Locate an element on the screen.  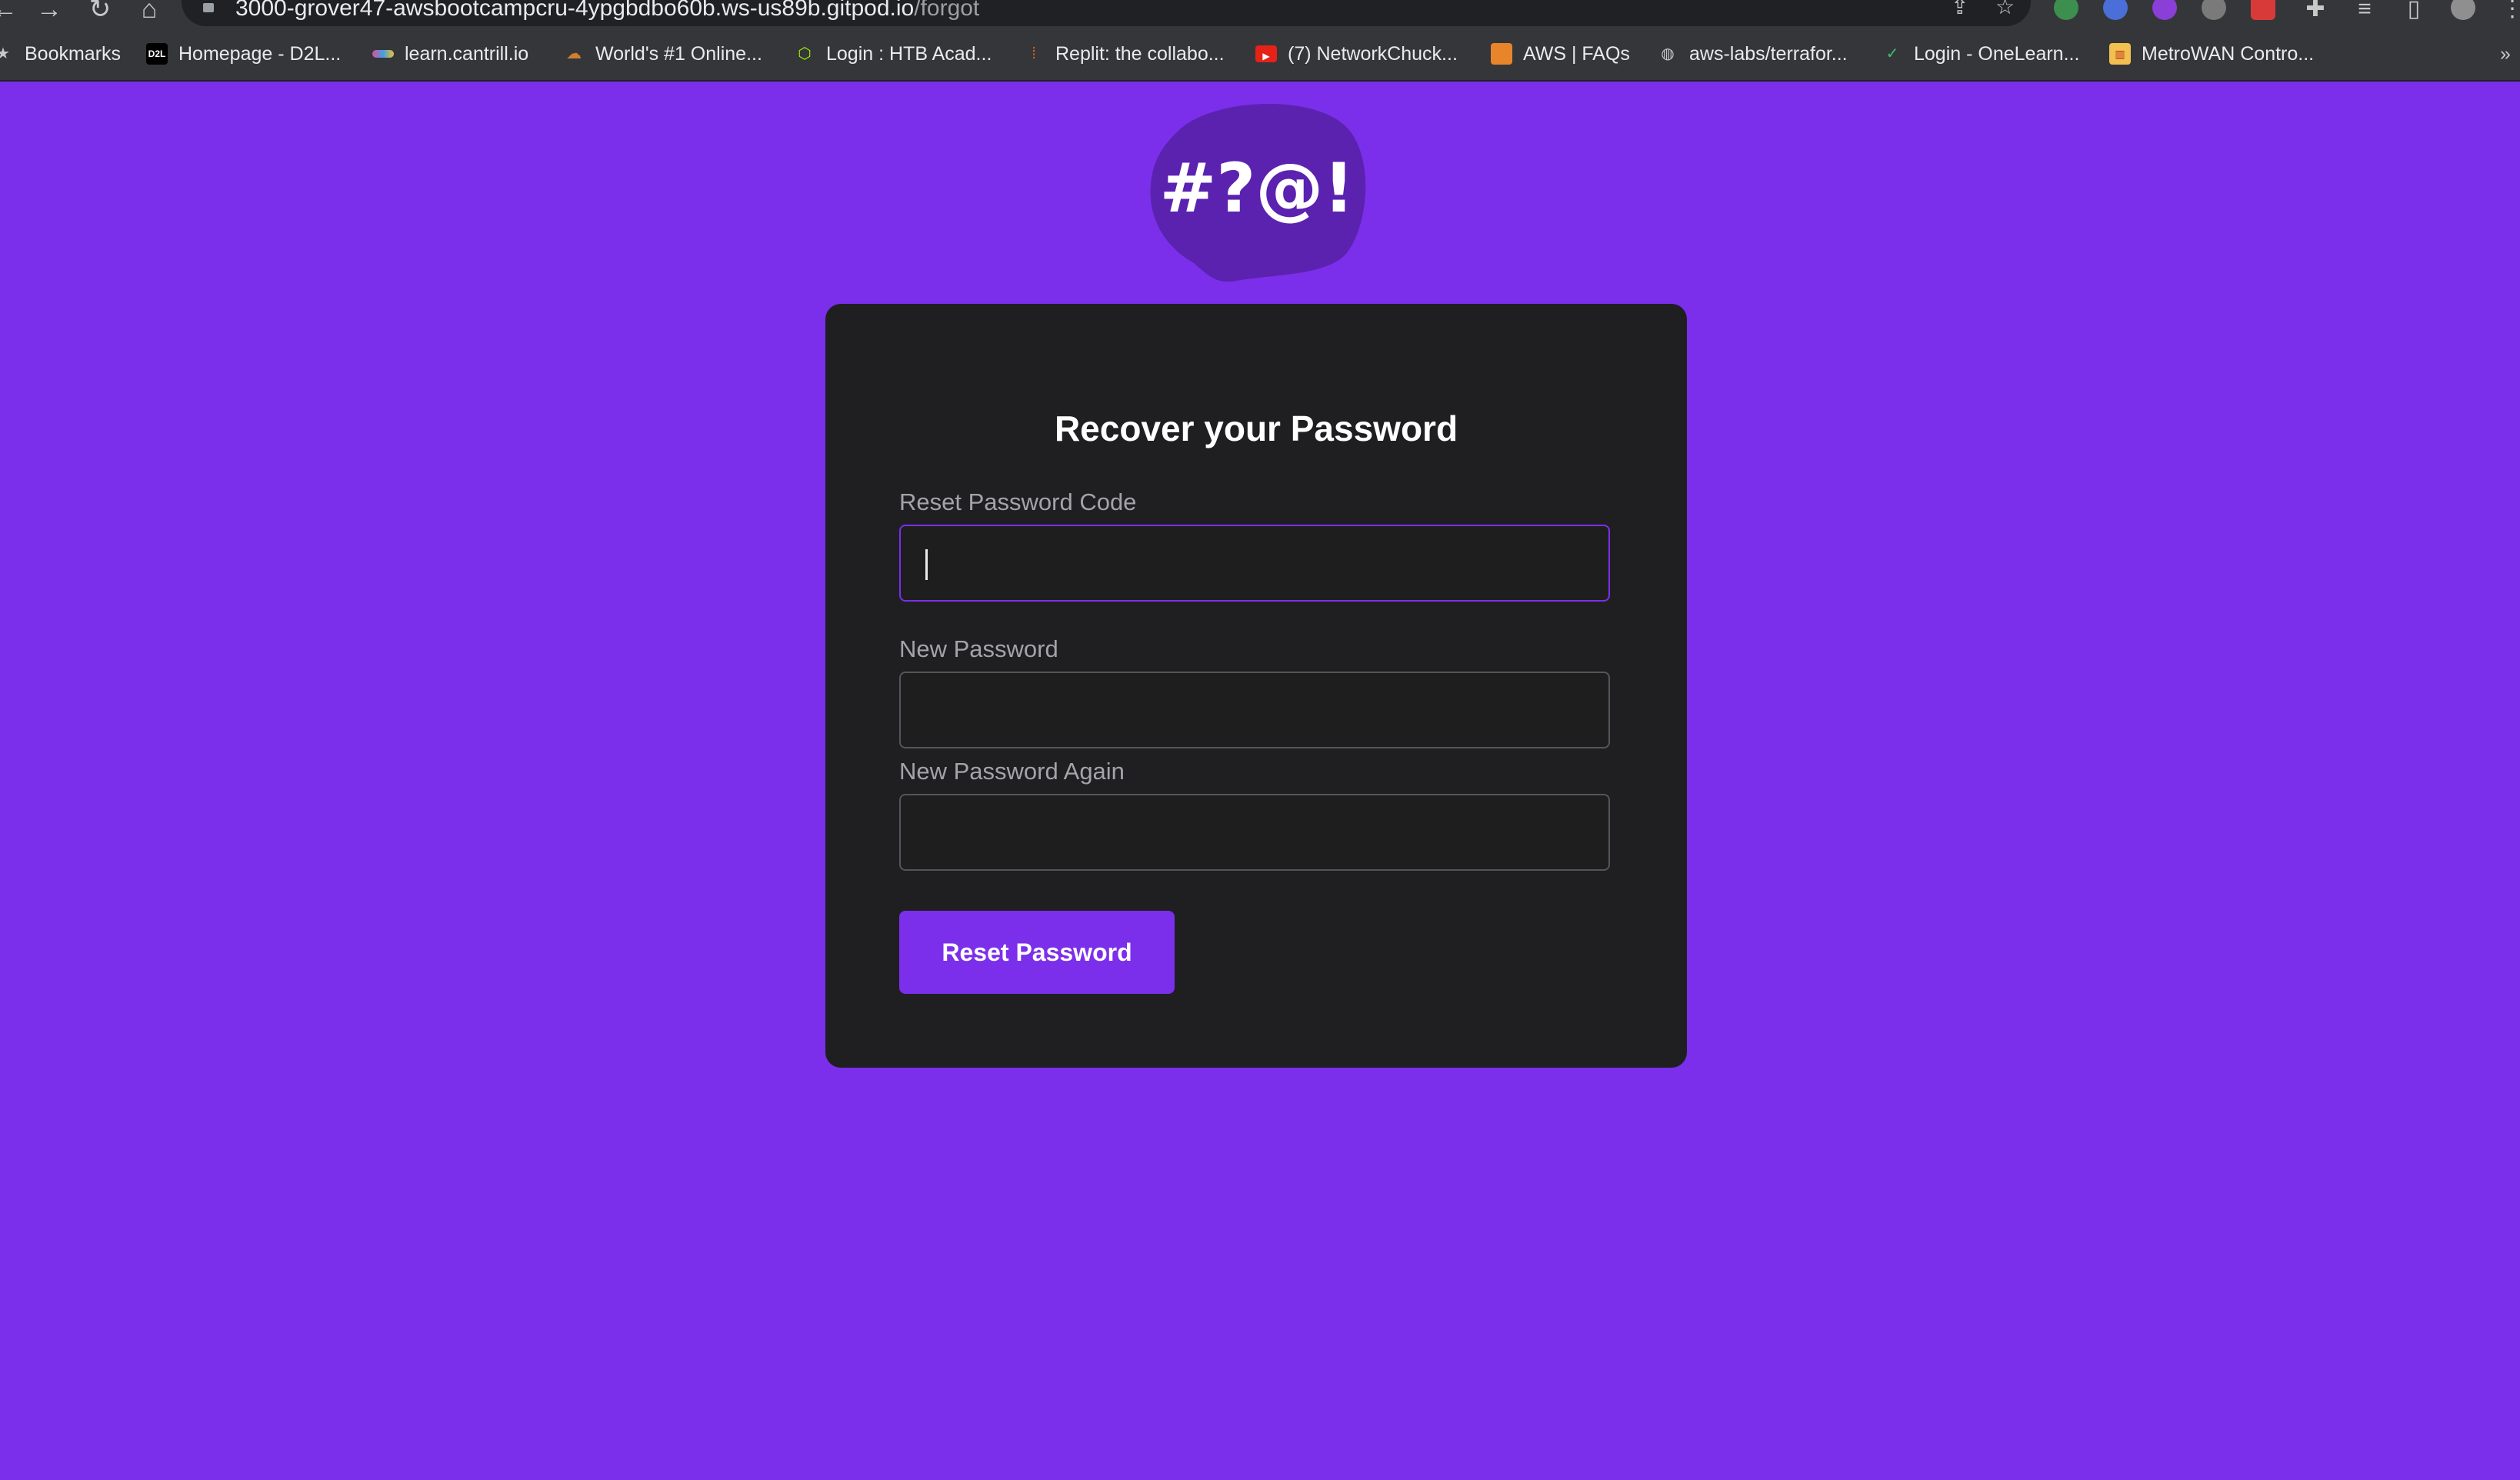
reset-code-label: Reset Password Code is located at coordinates (1018, 502).